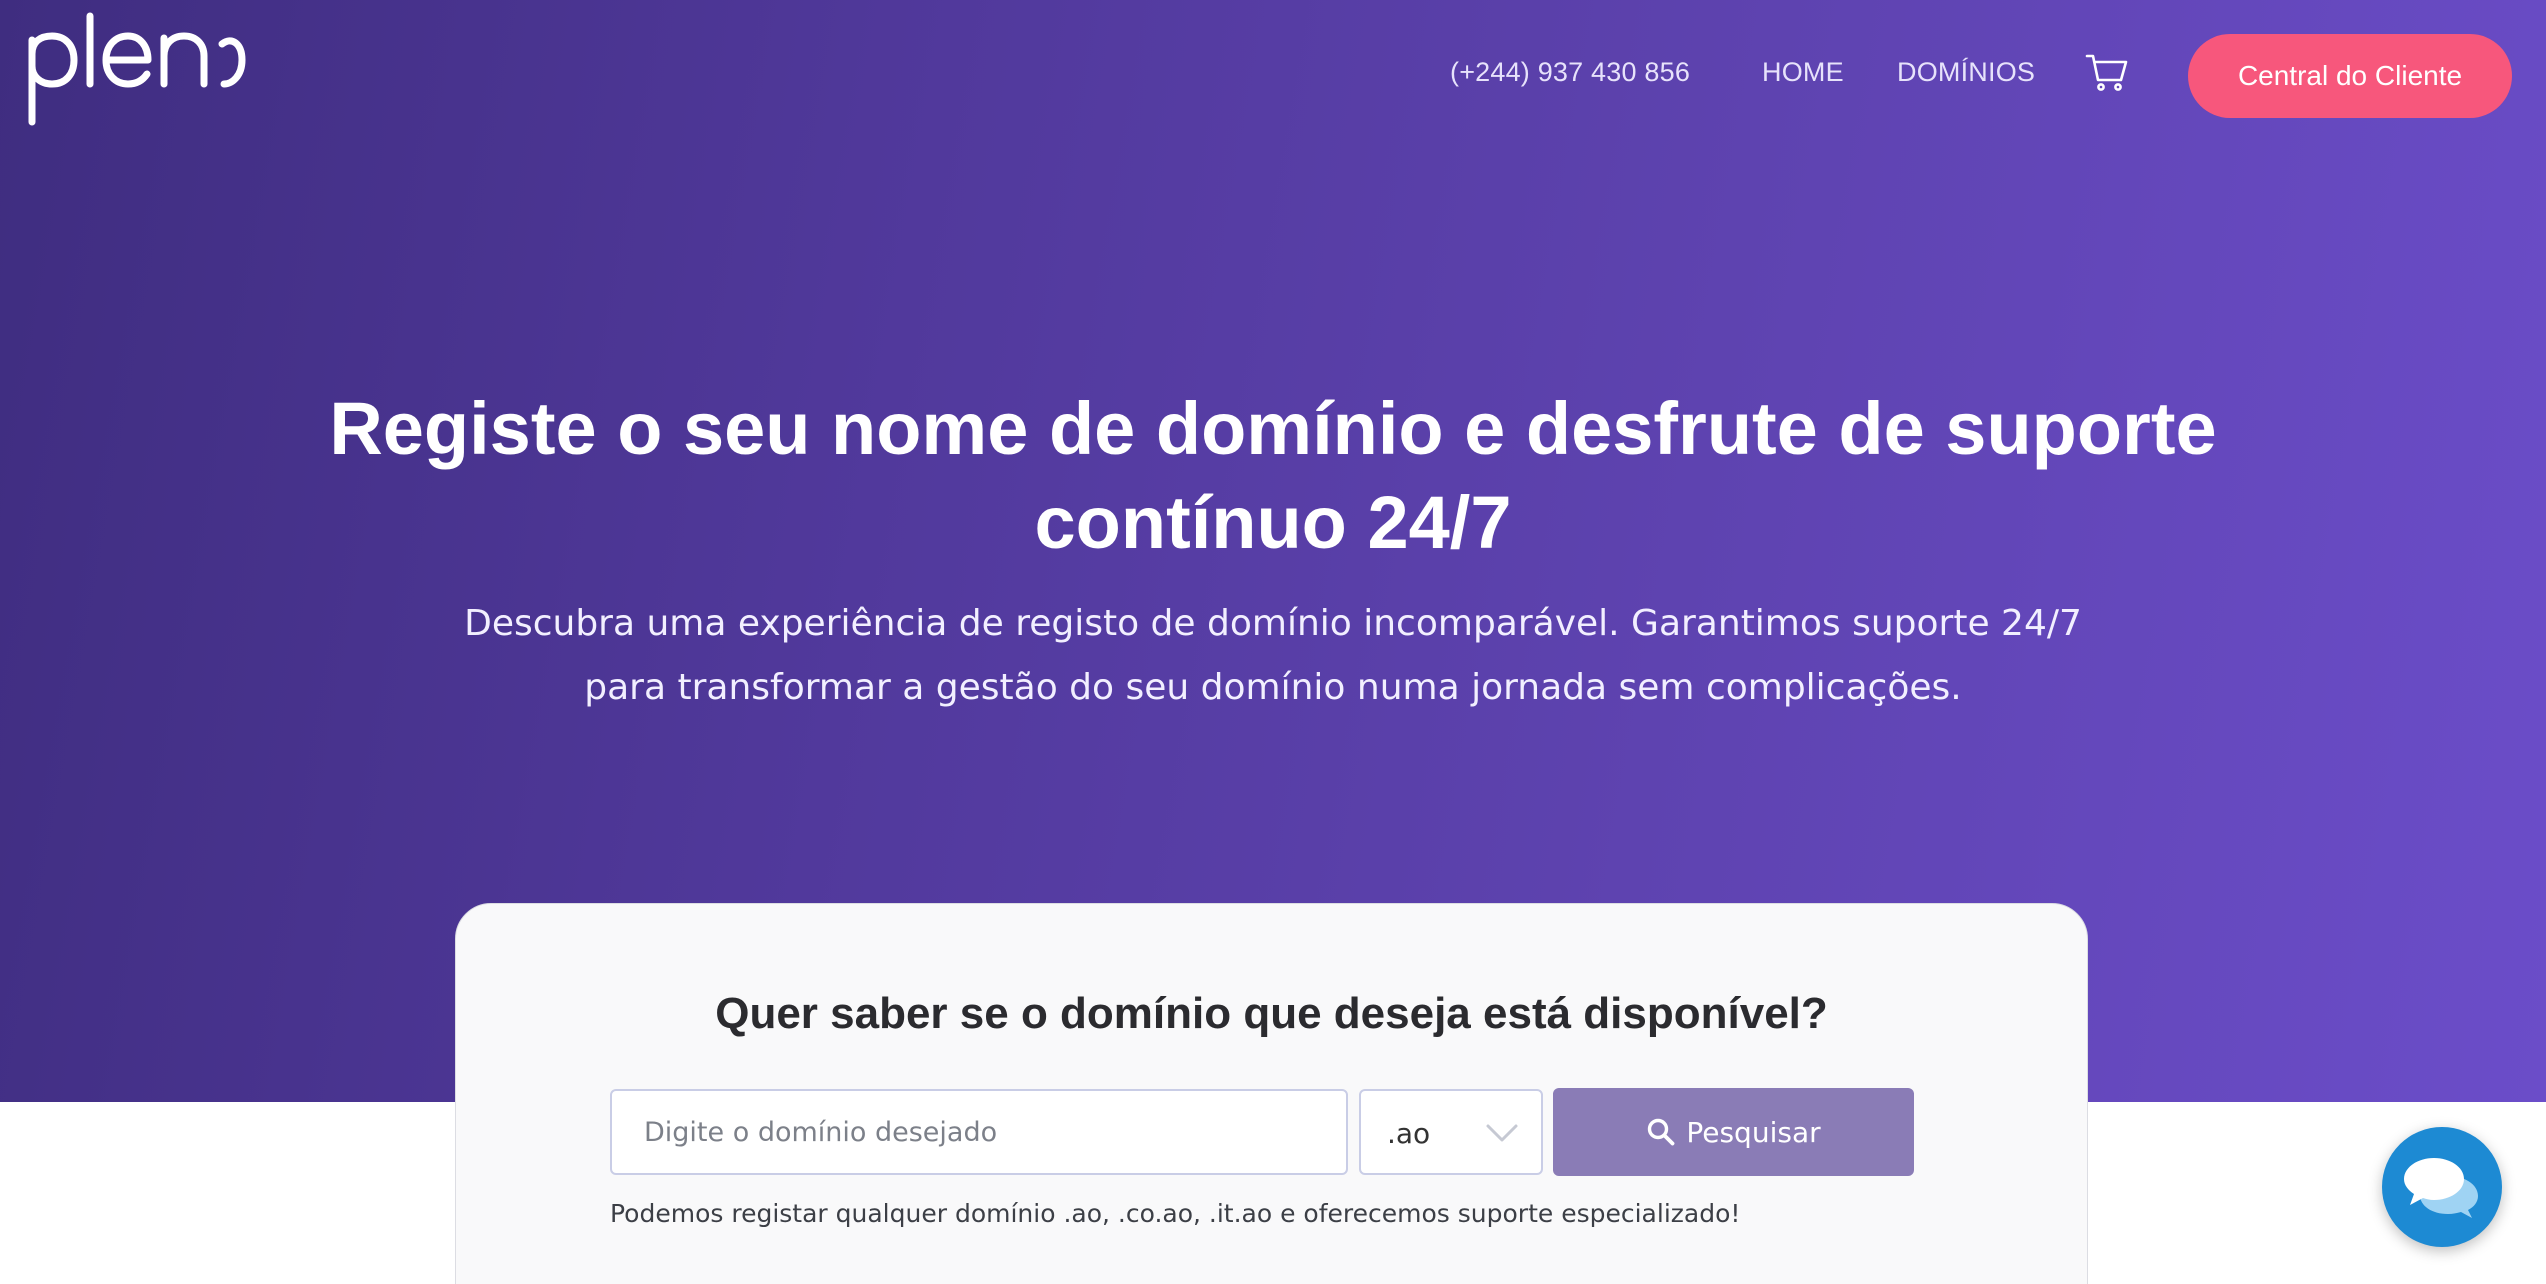 This screenshot has width=2546, height=1284. Describe the element at coordinates (1753, 1132) in the screenshot. I see `search-button-label: Pesquisar` at that location.